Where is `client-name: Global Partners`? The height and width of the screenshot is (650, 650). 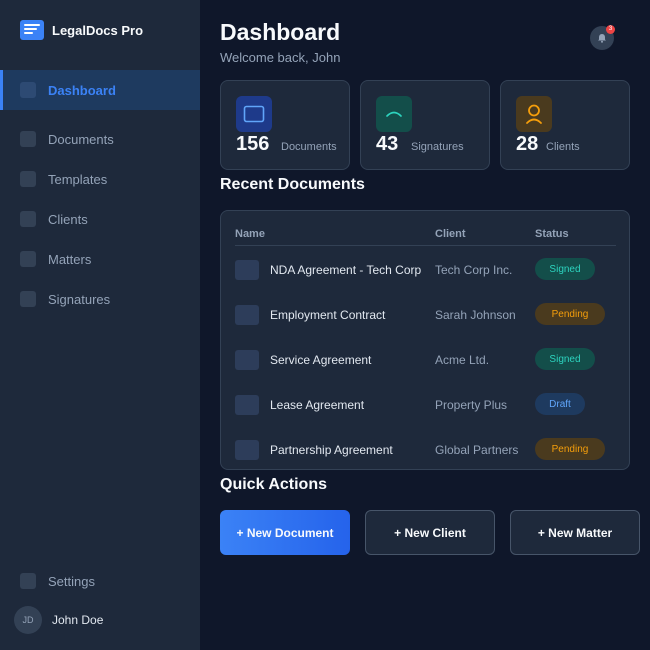
client-name: Global Partners is located at coordinates (477, 450).